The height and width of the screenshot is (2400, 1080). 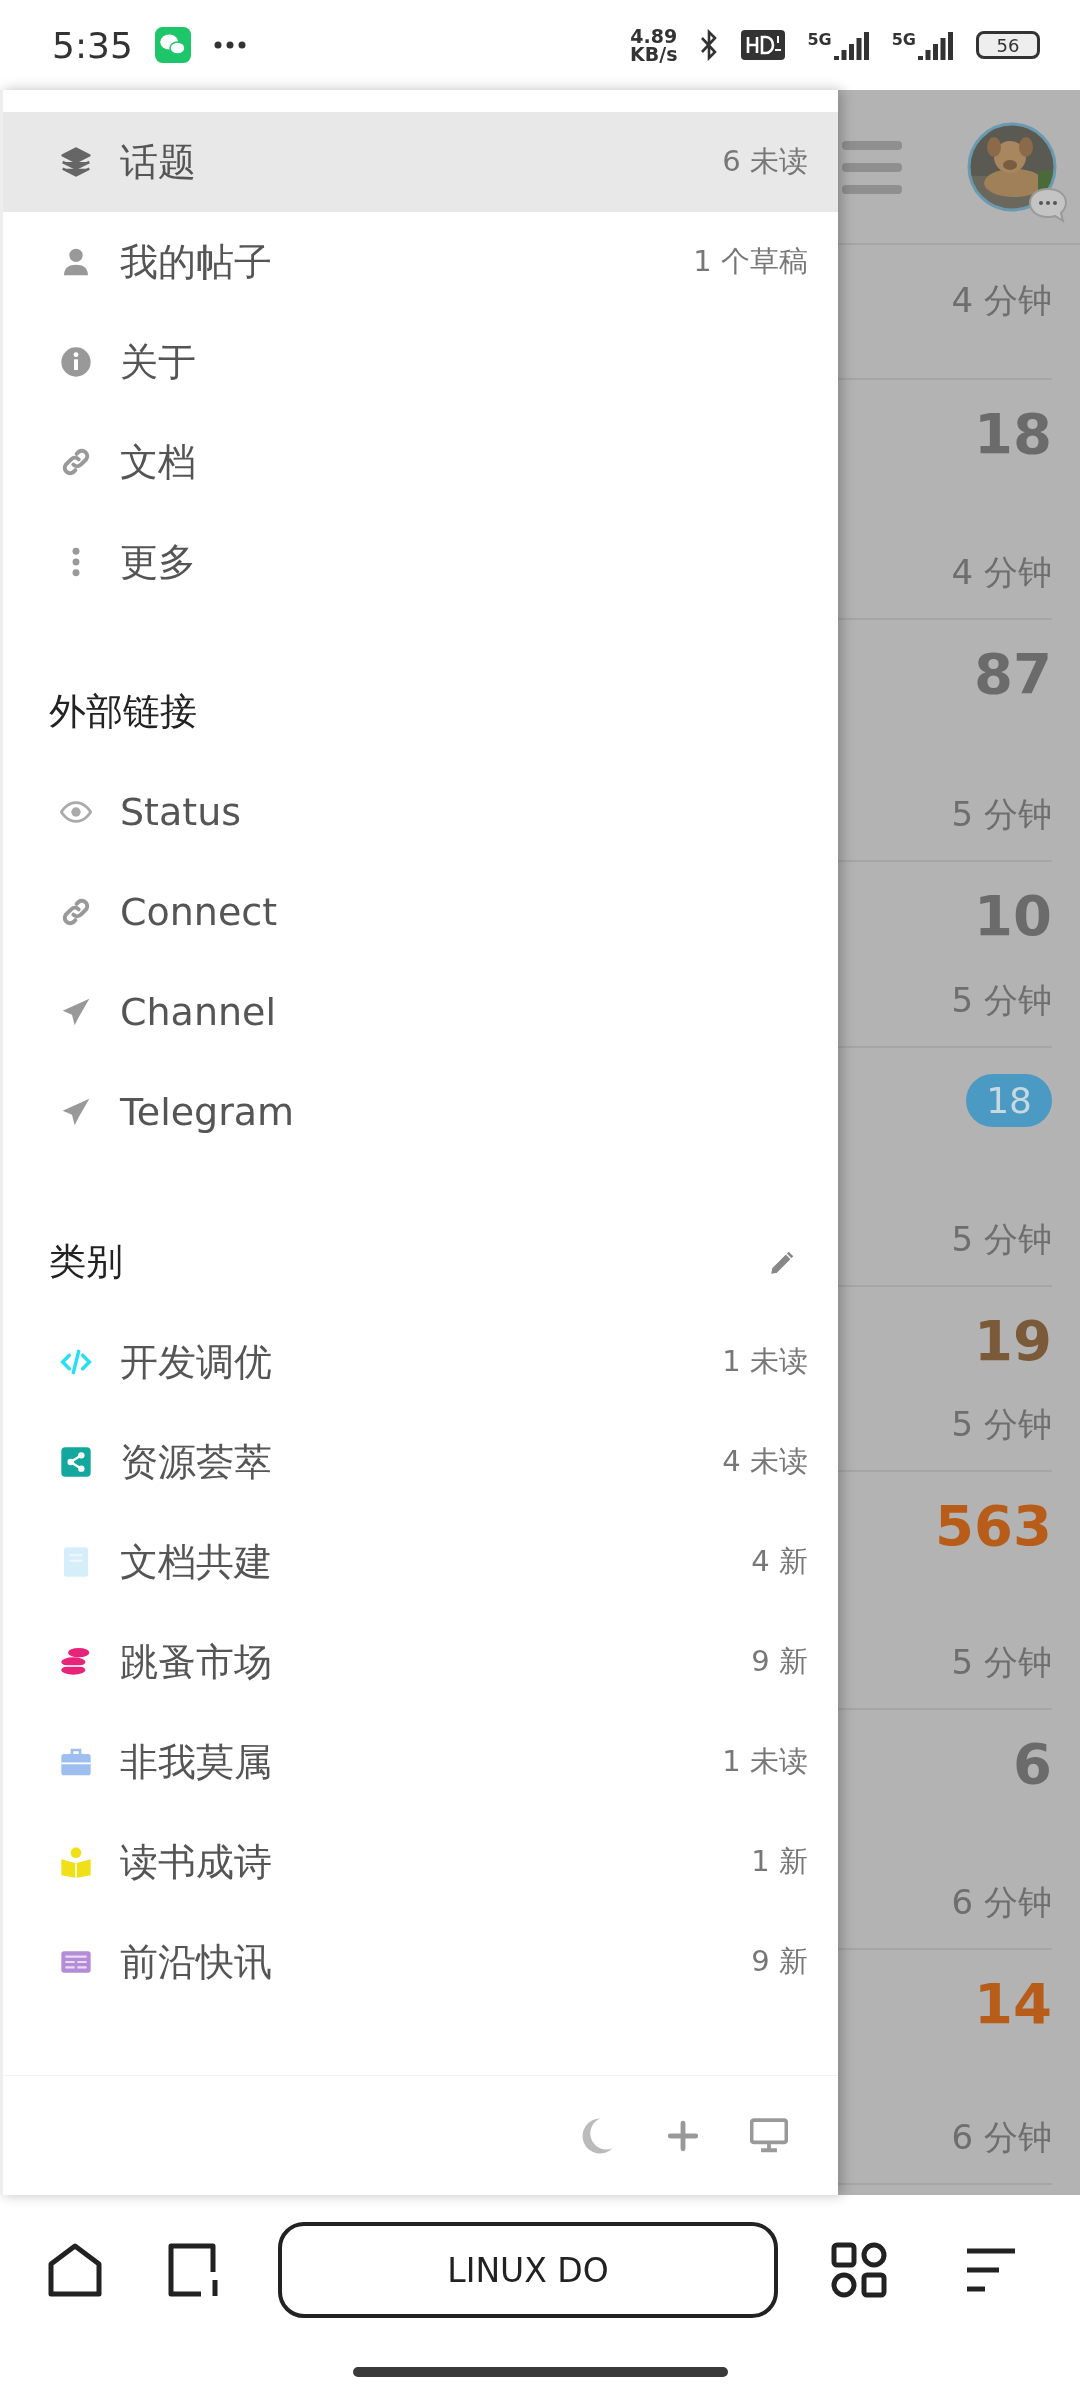 I want to click on menu-item: 我的帖子 1 个草稿, so click(x=420, y=262).